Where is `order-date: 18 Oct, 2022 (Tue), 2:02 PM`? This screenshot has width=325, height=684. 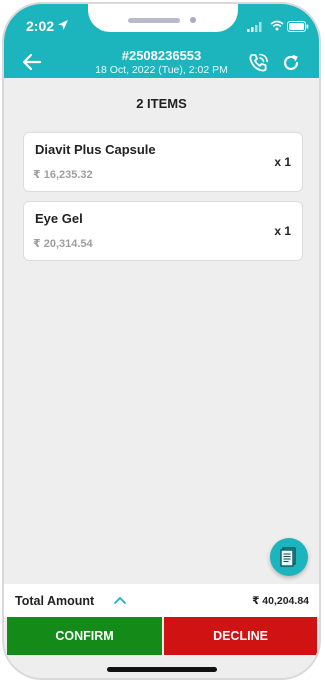
order-date: 18 Oct, 2022 (Tue), 2:02 PM is located at coordinates (161, 70).